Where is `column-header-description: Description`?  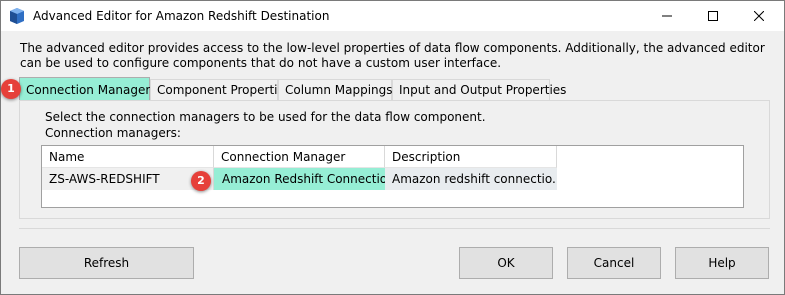
column-header-description: Description is located at coordinates (471, 157).